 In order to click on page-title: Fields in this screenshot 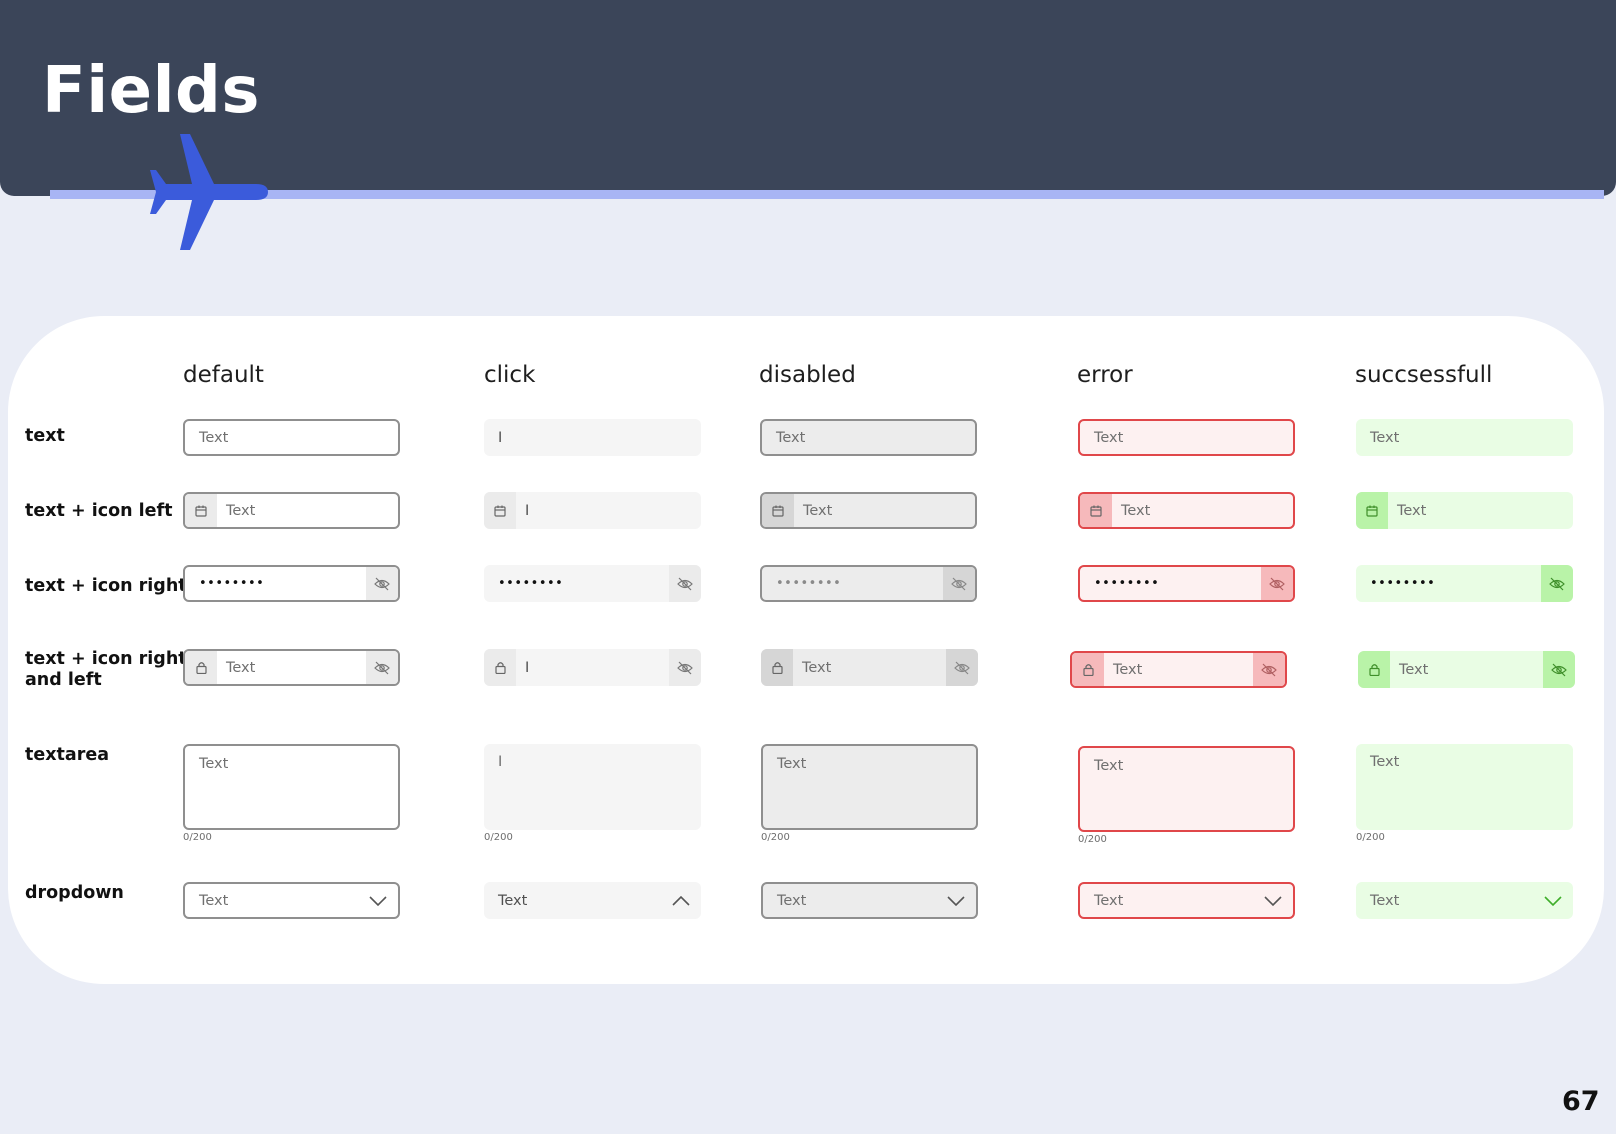, I will do `click(151, 91)`.